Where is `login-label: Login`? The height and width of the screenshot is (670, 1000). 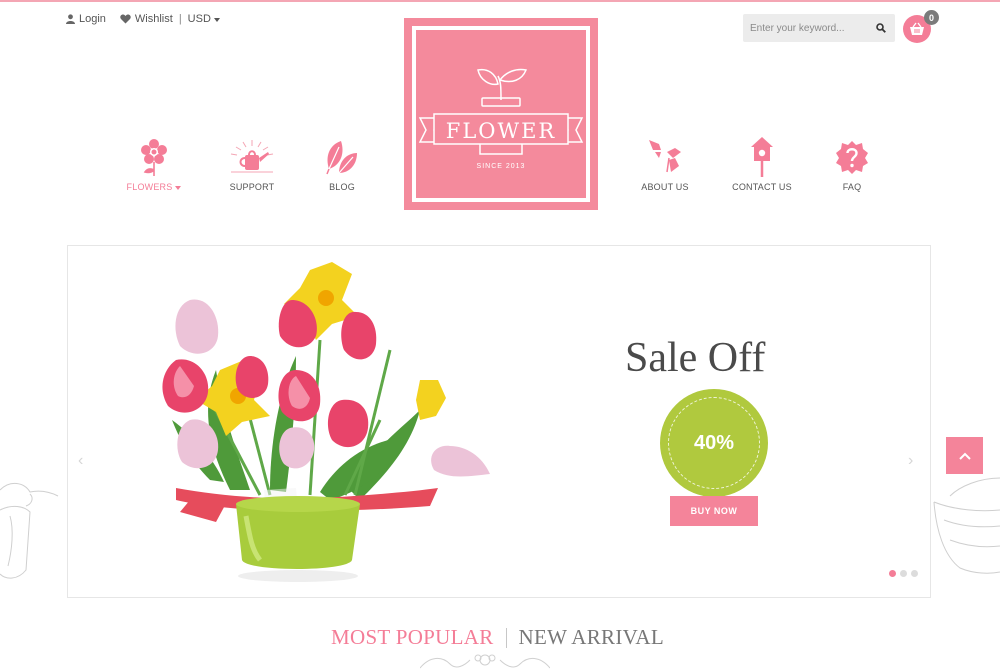
login-label: Login is located at coordinates (92, 19).